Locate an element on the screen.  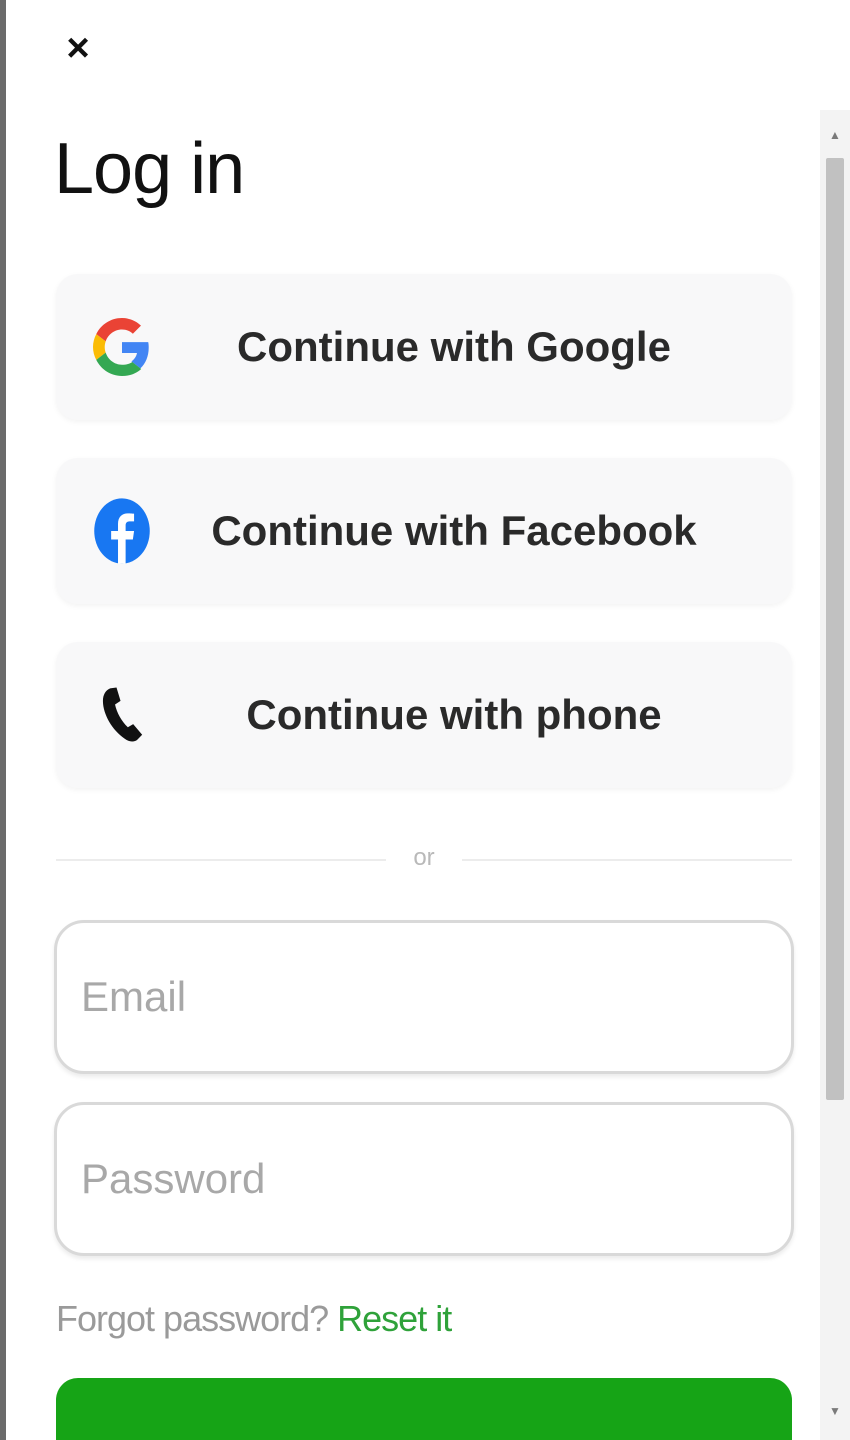
continue-with-google-button: Continue with Google is located at coordinates (424, 347).